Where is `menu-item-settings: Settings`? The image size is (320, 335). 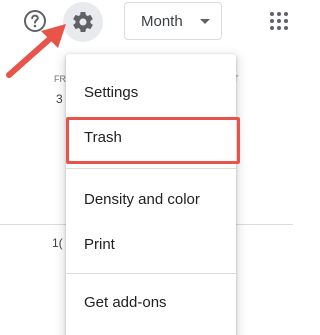 menu-item-settings: Settings is located at coordinates (151, 92).